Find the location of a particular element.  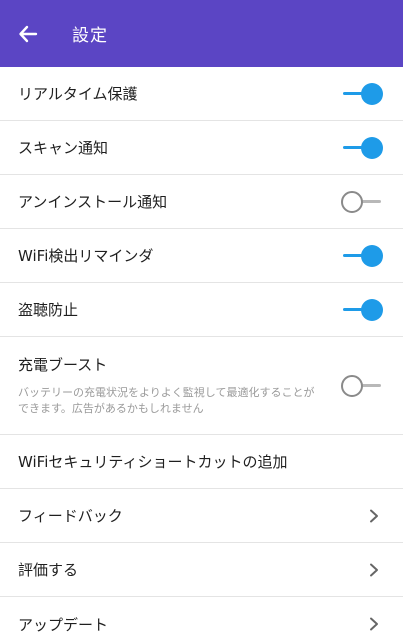

charge-boost-toggle is located at coordinates (362, 386).